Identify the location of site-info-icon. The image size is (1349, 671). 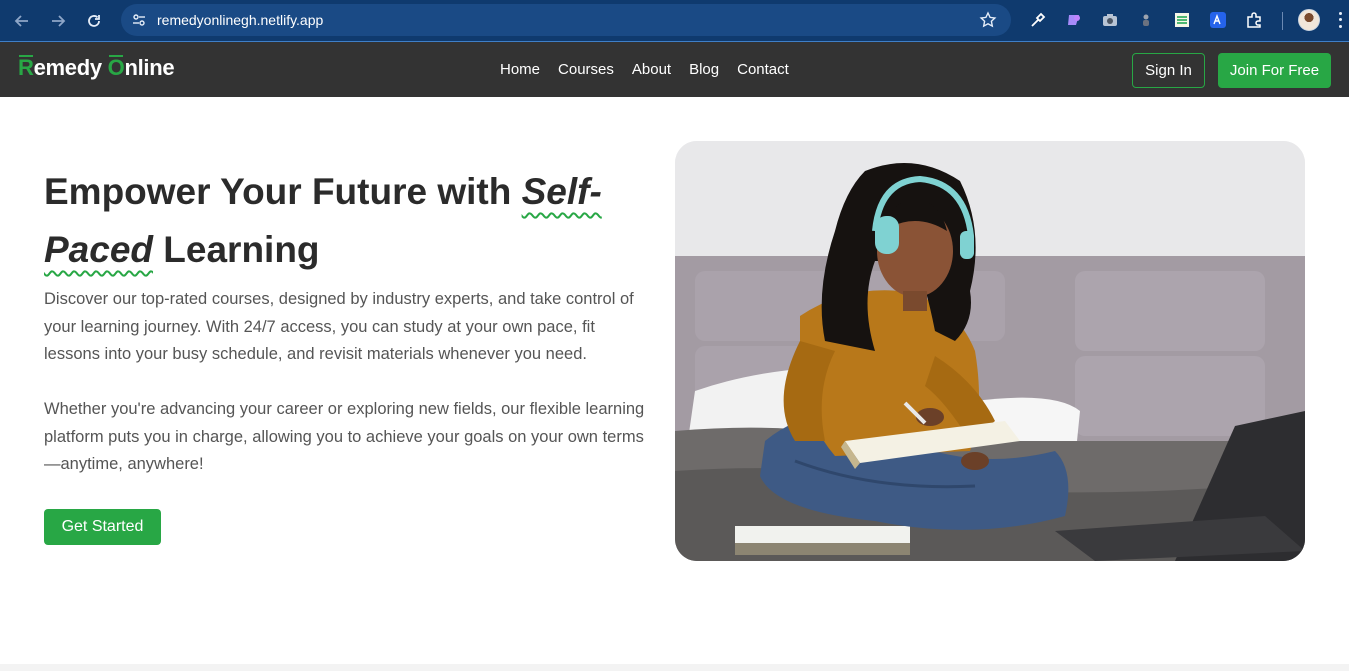
(139, 20).